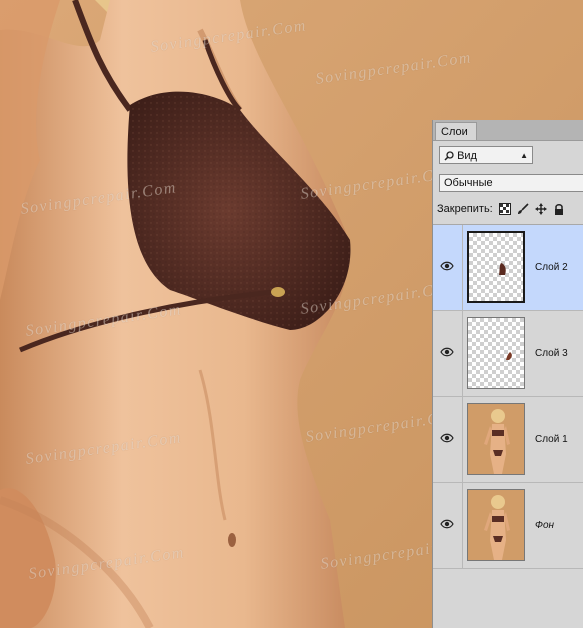 The width and height of the screenshot is (583, 628). I want to click on layer-row-background: Фон, so click(508, 526).